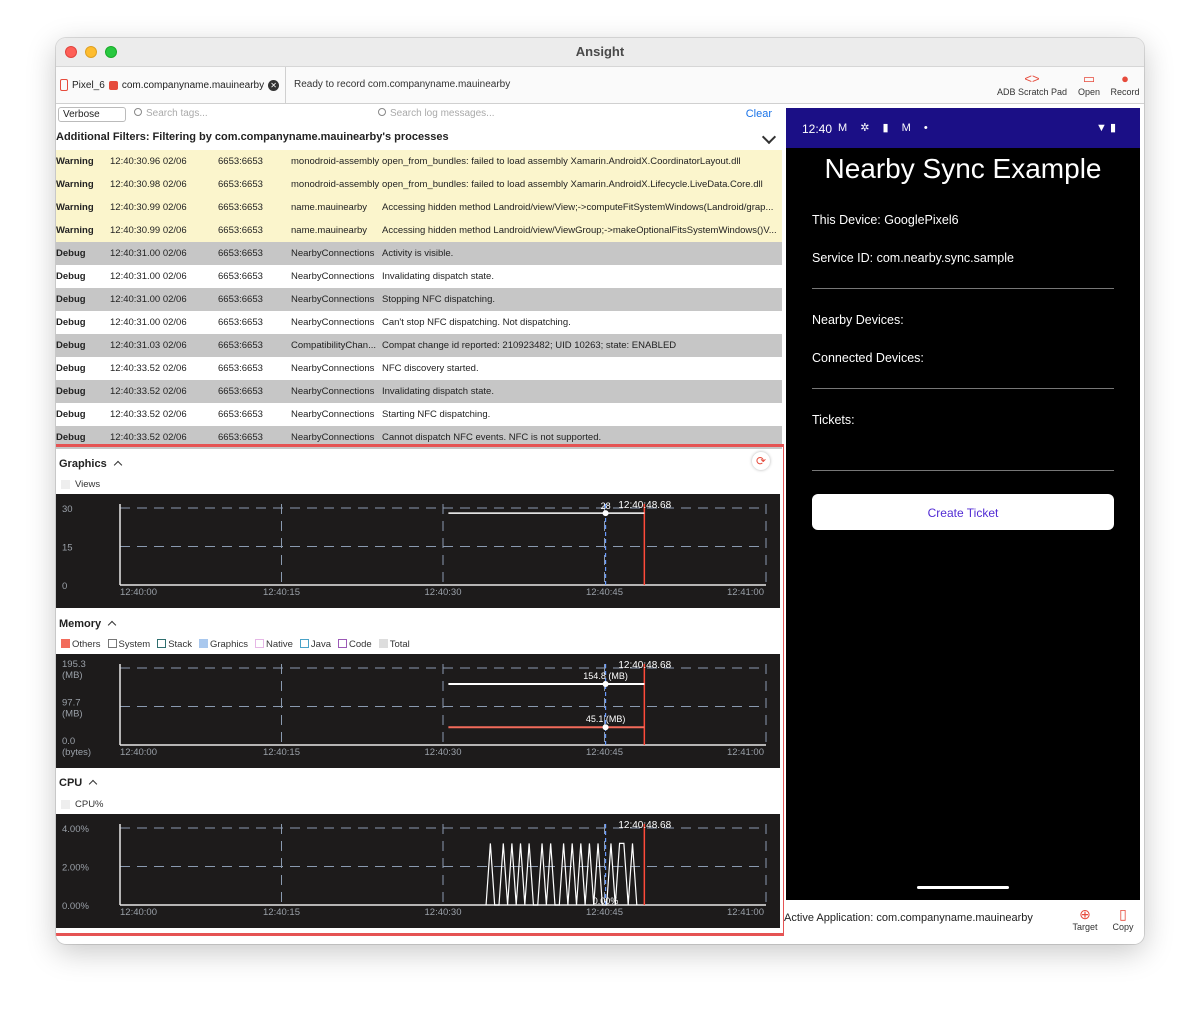 The width and height of the screenshot is (1200, 1020). Describe the element at coordinates (193, 85) in the screenshot. I see `app-name: com.companyname.mauinearby` at that location.